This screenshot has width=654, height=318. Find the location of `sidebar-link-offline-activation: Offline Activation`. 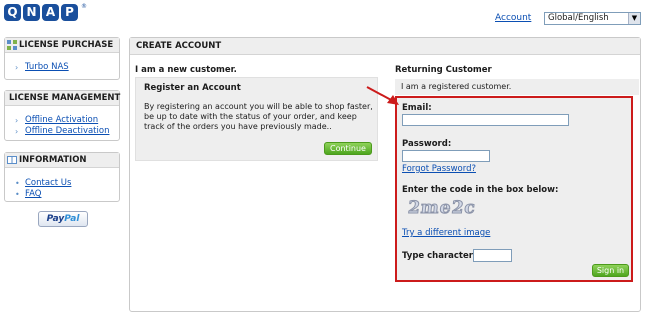

sidebar-link-offline-activation: Offline Activation is located at coordinates (61, 120).